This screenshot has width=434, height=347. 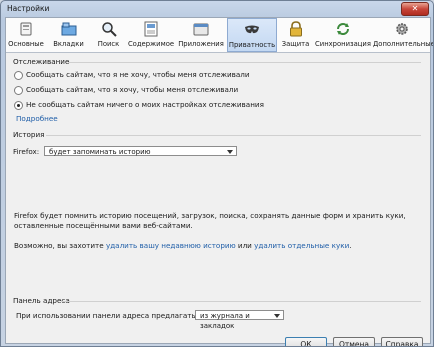 I want to click on close-button: ✕, so click(x=415, y=9).